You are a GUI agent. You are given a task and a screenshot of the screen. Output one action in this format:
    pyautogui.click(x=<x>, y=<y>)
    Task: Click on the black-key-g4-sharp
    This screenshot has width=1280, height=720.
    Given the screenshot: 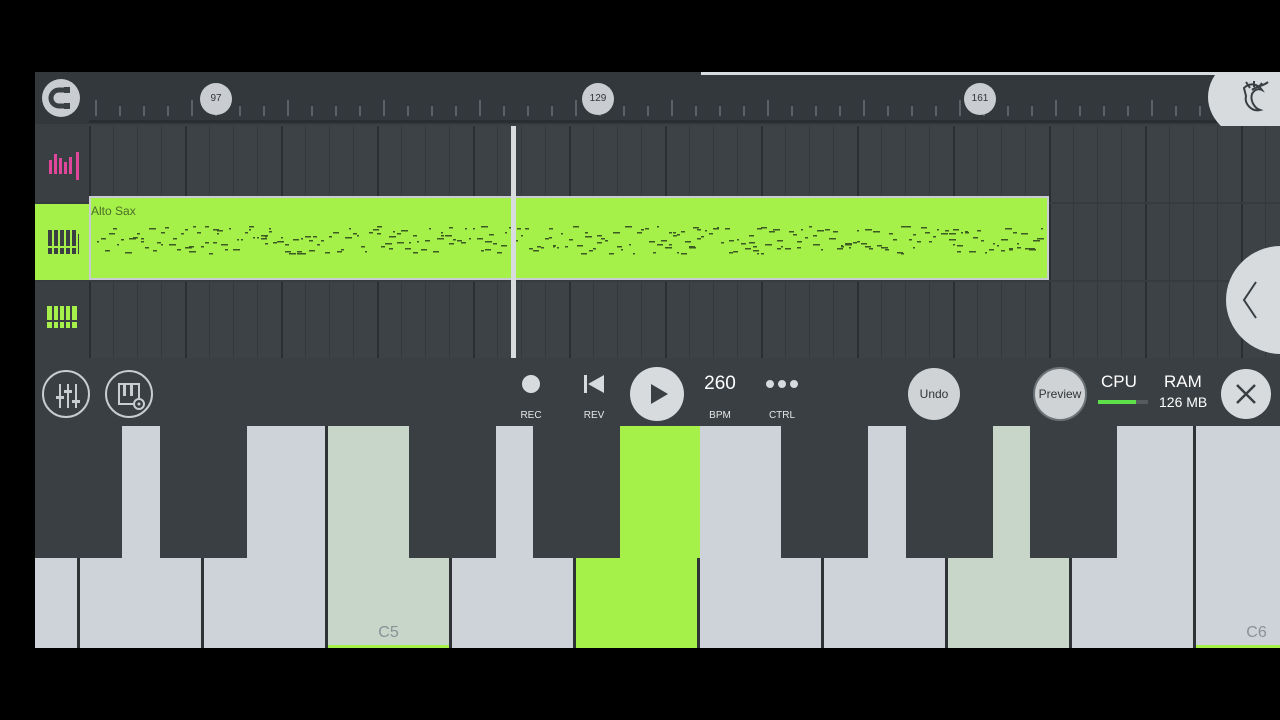 What is the action you would take?
    pyautogui.click(x=203, y=492)
    